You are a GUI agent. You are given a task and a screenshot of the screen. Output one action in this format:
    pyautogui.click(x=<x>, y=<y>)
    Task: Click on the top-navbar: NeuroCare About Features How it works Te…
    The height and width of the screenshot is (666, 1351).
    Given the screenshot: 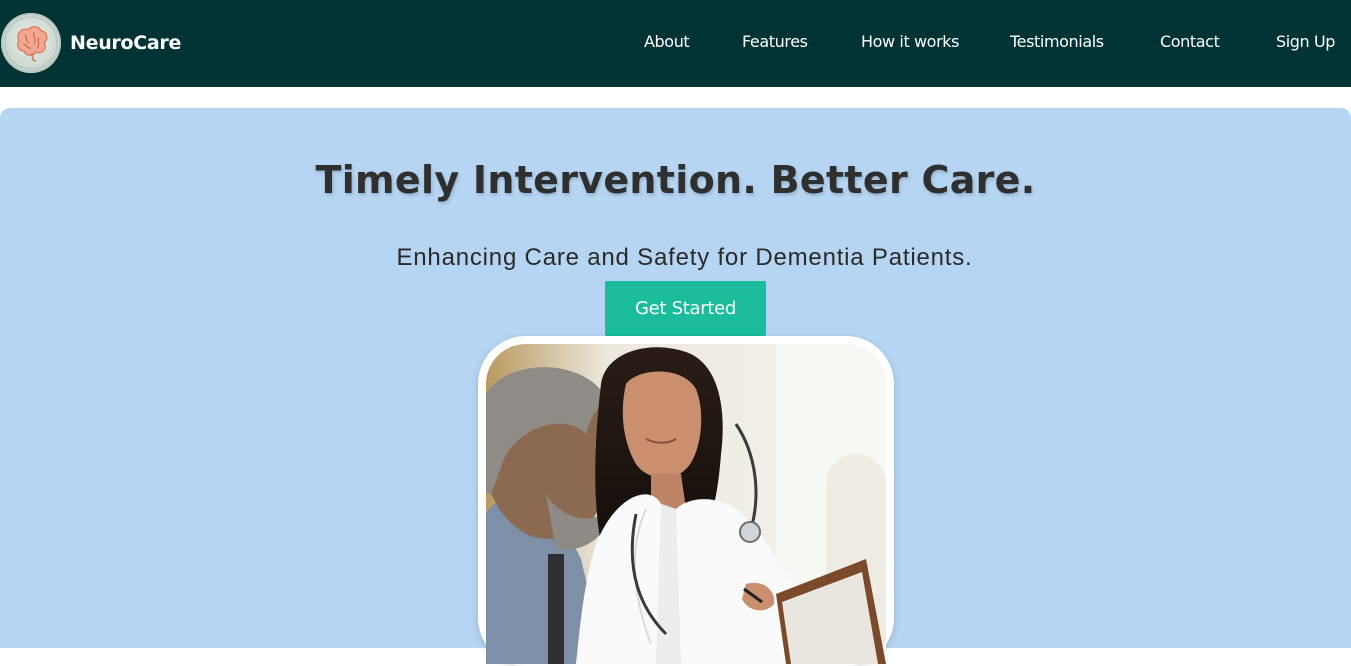 What is the action you would take?
    pyautogui.click(x=675, y=43)
    